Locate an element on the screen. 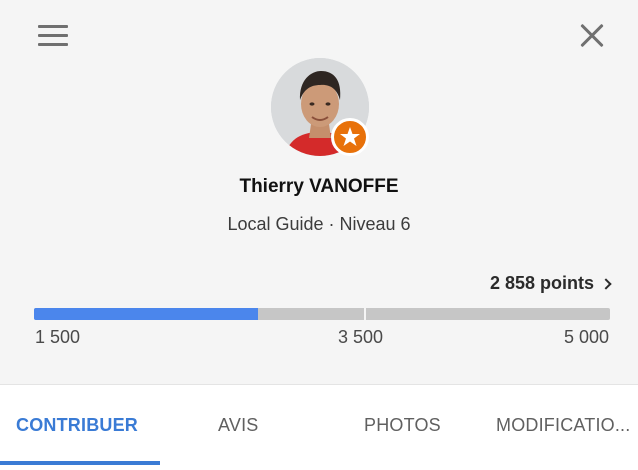 The height and width of the screenshot is (470, 638). local-guide-star-icon is located at coordinates (350, 136).